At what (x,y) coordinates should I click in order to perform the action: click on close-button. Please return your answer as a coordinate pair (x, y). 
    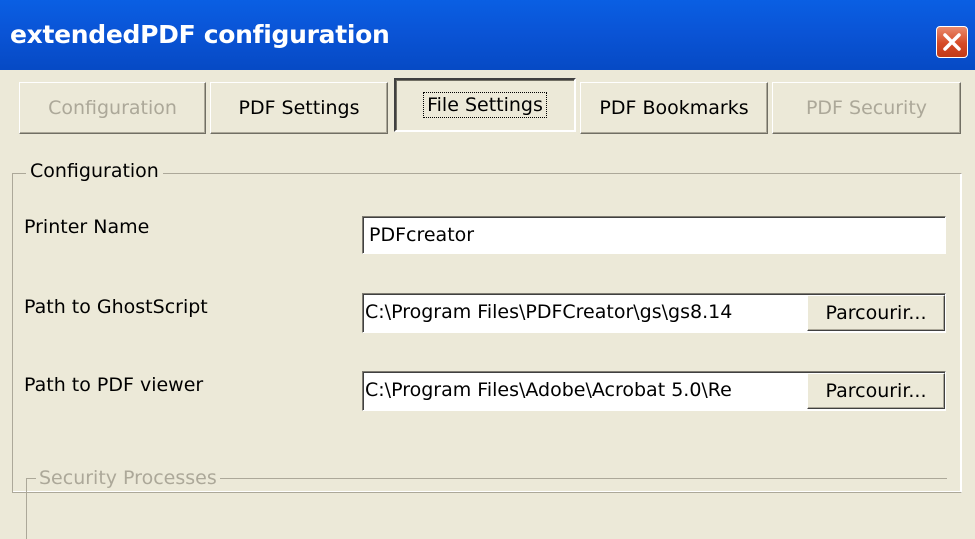
    Looking at the image, I should click on (952, 42).